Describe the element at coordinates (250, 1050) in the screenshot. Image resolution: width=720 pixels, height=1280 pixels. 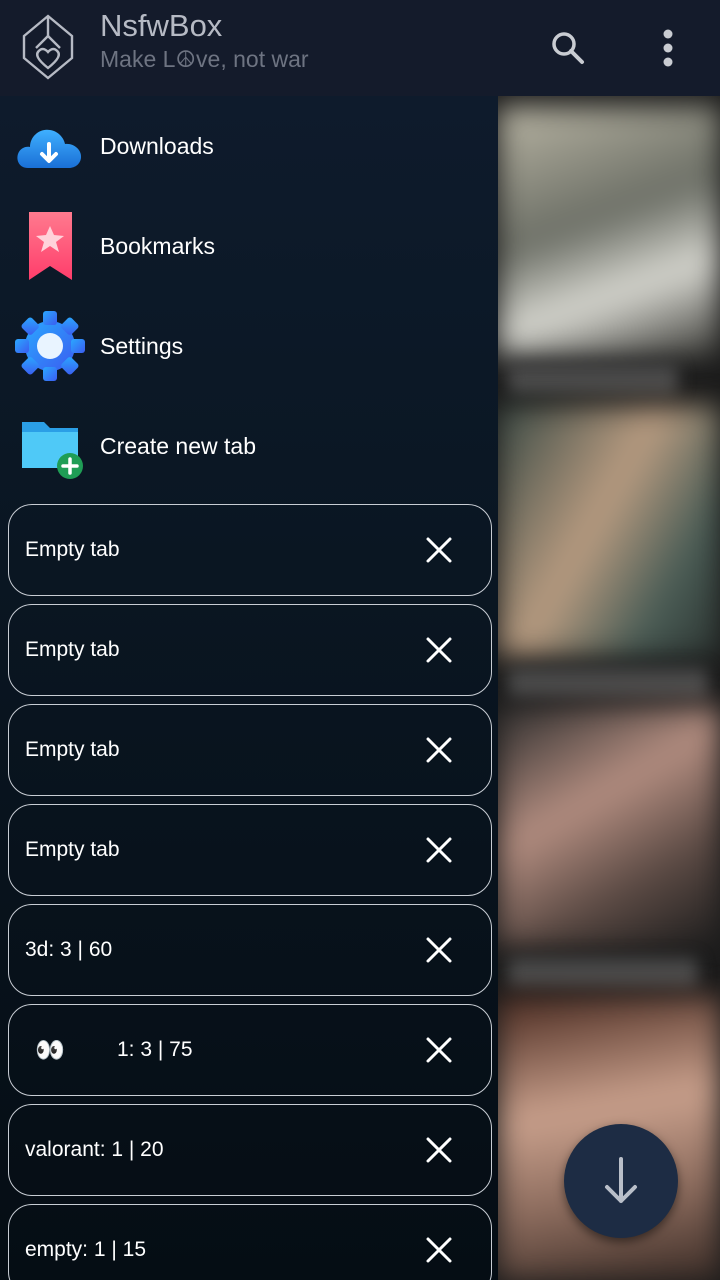
I see `tab-item: 👀 1: 3 | 75` at that location.